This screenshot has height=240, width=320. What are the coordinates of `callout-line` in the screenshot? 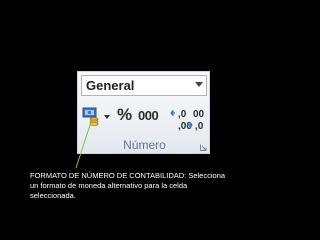 It's located at (84, 144).